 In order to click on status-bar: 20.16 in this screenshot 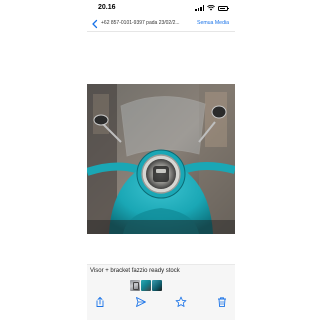, I will do `click(161, 8)`.